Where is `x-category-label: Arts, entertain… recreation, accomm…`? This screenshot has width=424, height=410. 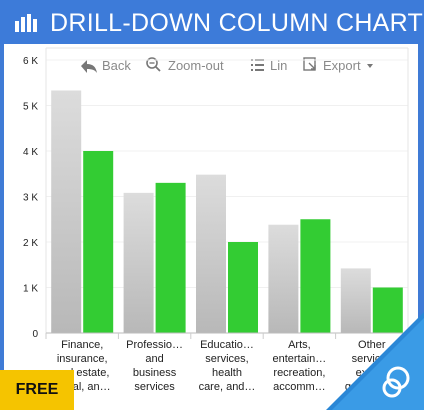 x-category-label: Arts, entertain… recreation, accomm… is located at coordinates (299, 366).